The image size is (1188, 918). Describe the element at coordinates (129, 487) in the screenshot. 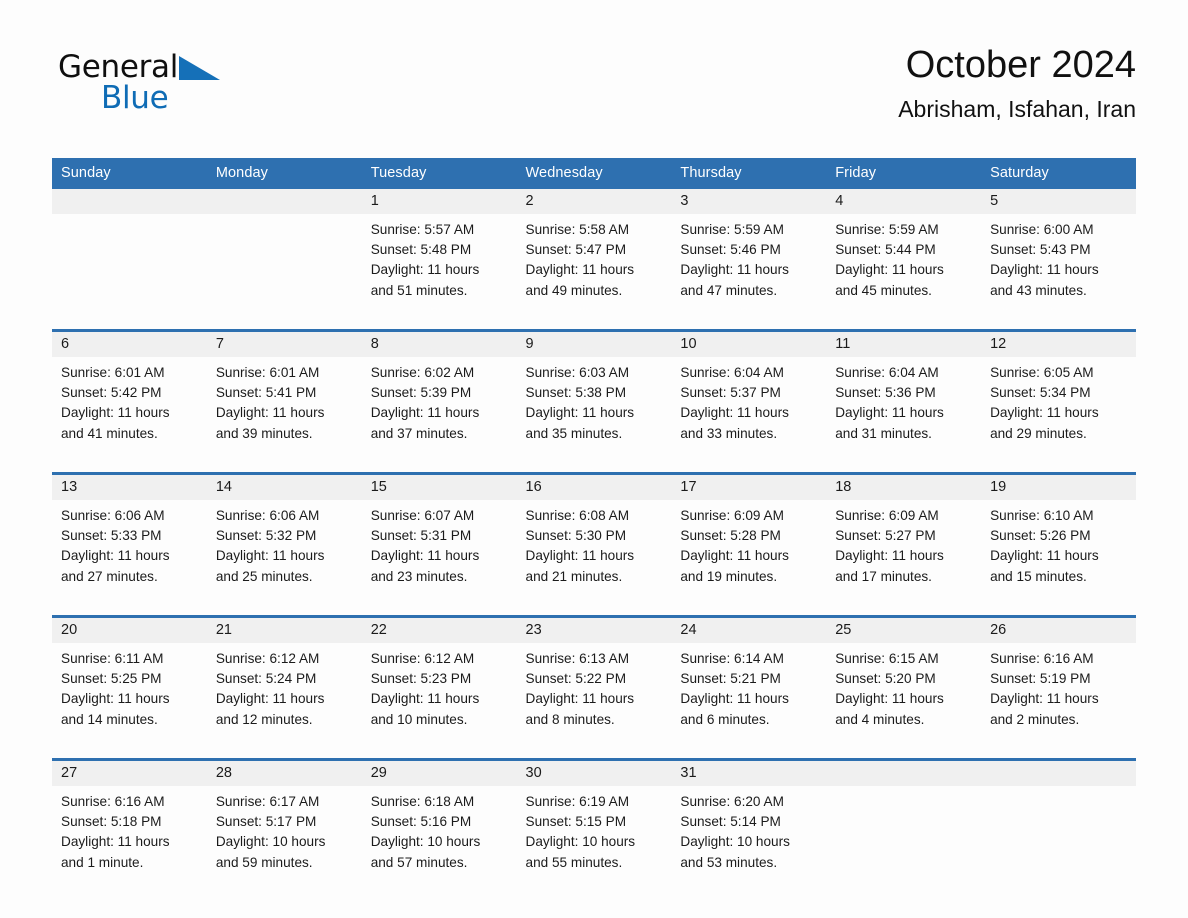

I see `day-number-cell: 13` at that location.